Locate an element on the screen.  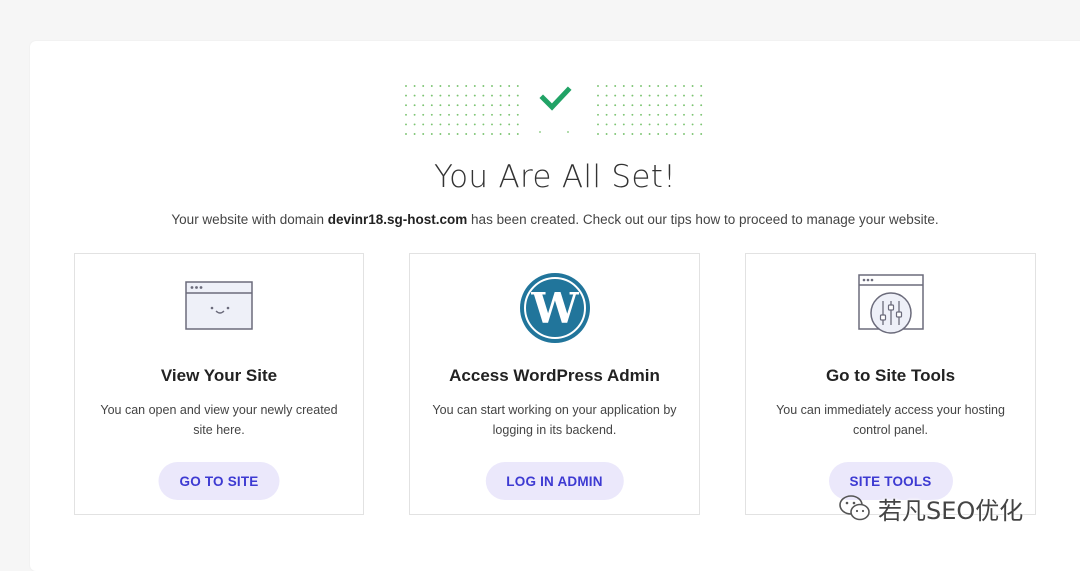
card-title: Go to Site Tools is located at coordinates (890, 375).